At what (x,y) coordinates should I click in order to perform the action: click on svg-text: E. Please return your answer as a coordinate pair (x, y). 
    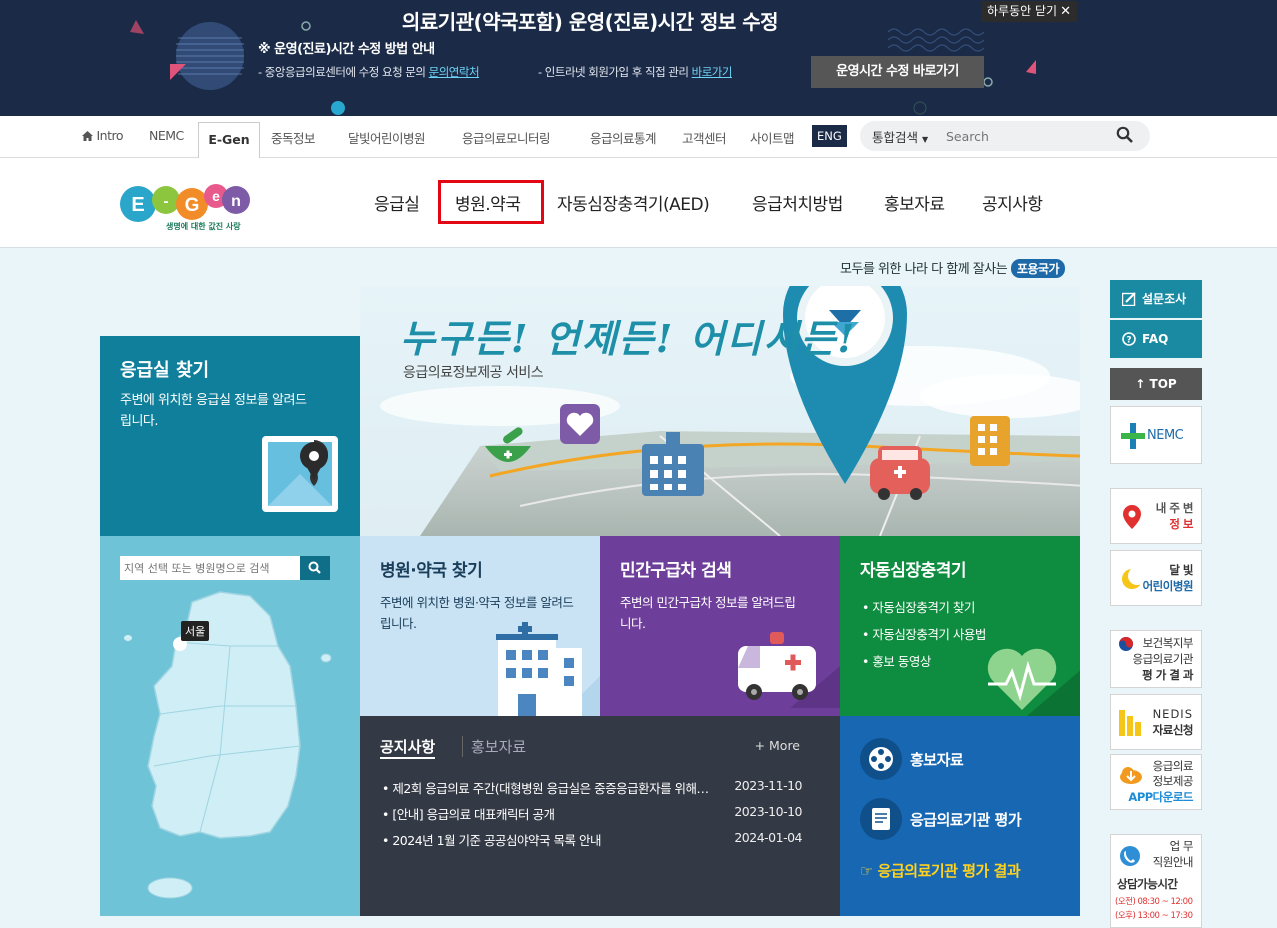
    Looking at the image, I should click on (137, 205).